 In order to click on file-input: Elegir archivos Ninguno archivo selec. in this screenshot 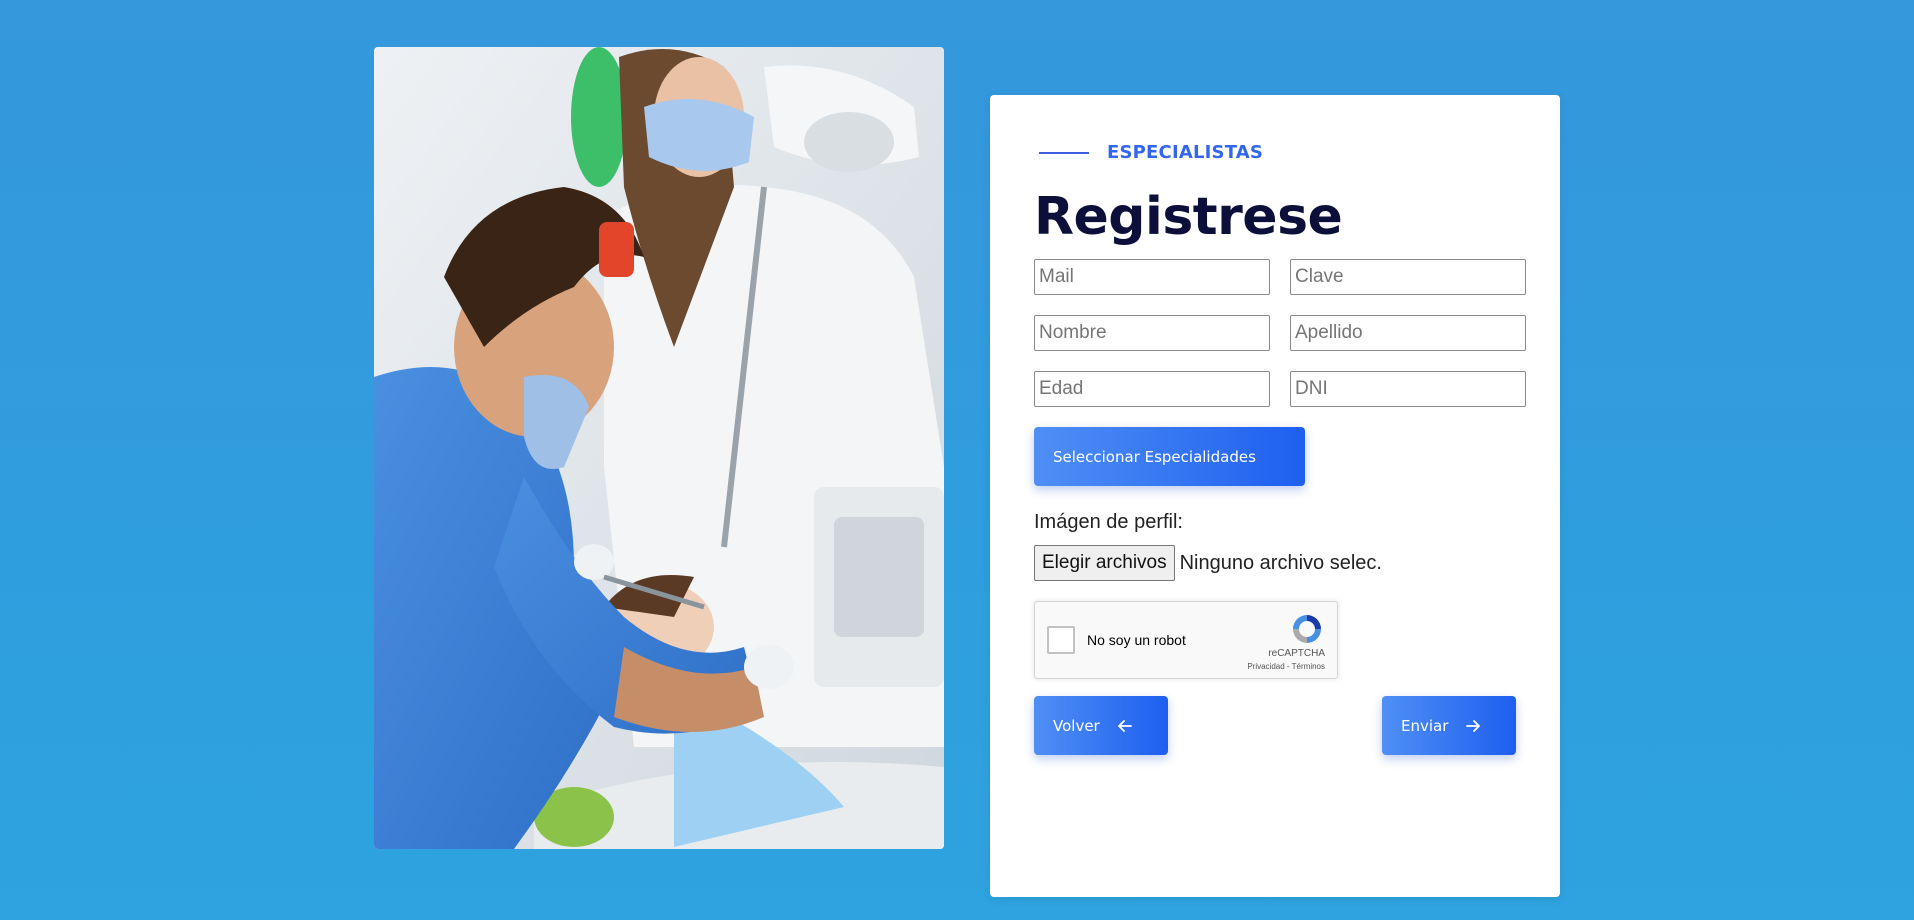, I will do `click(1208, 563)`.